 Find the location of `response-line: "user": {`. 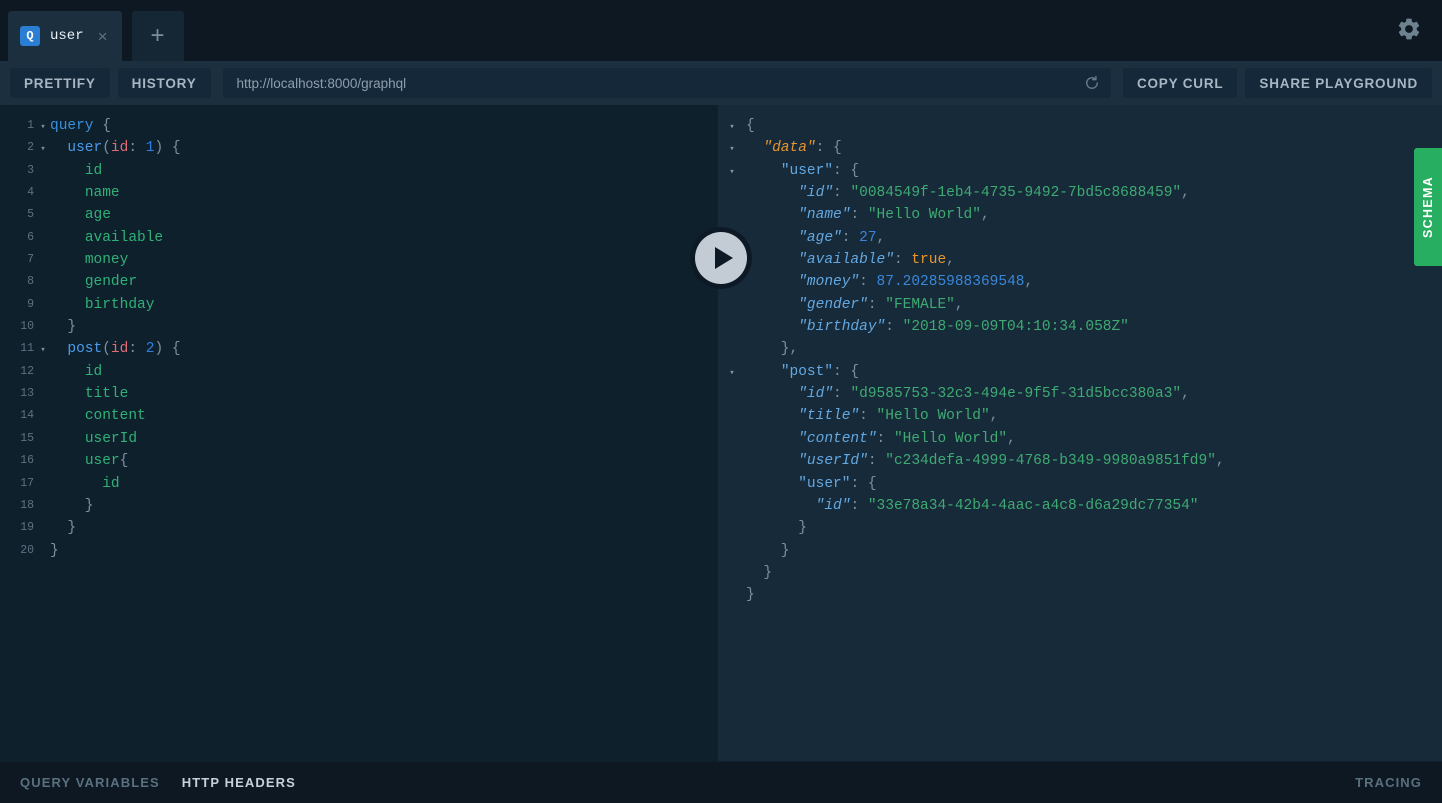

response-line: "user": { is located at coordinates (1080, 484).